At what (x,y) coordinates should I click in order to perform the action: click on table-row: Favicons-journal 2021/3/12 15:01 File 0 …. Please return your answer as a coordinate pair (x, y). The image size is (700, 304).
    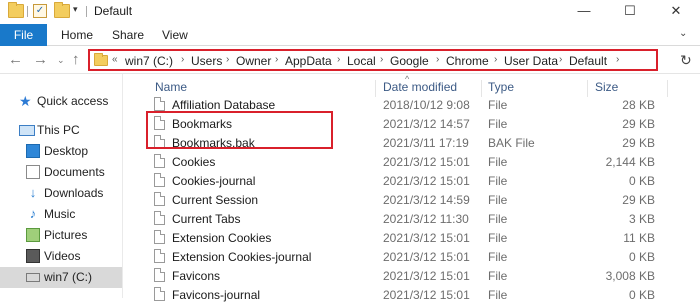
    Looking at the image, I should click on (417, 294).